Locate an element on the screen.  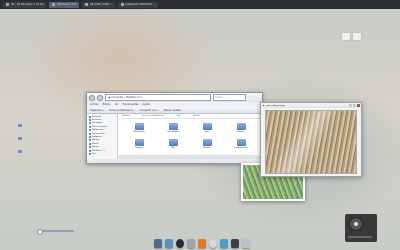
folder-item: Images is located at coordinates (139, 144).